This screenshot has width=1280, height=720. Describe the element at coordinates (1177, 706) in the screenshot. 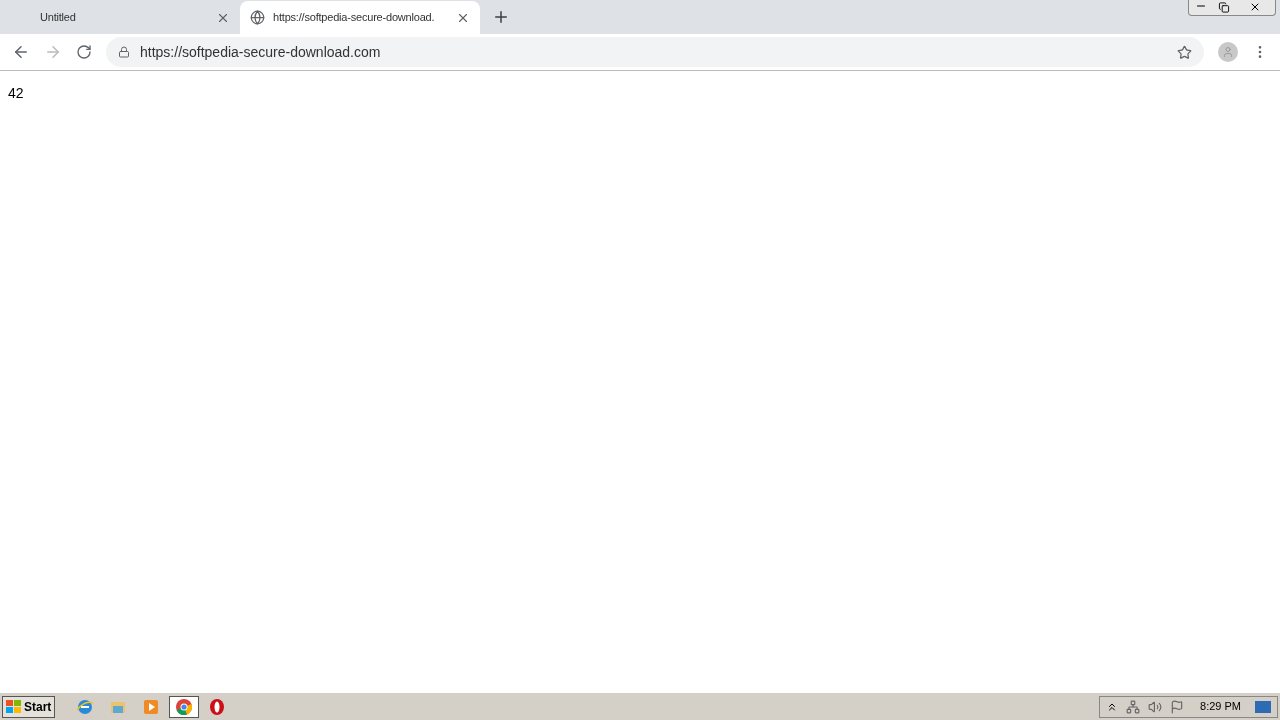

I see `flag-icon` at that location.